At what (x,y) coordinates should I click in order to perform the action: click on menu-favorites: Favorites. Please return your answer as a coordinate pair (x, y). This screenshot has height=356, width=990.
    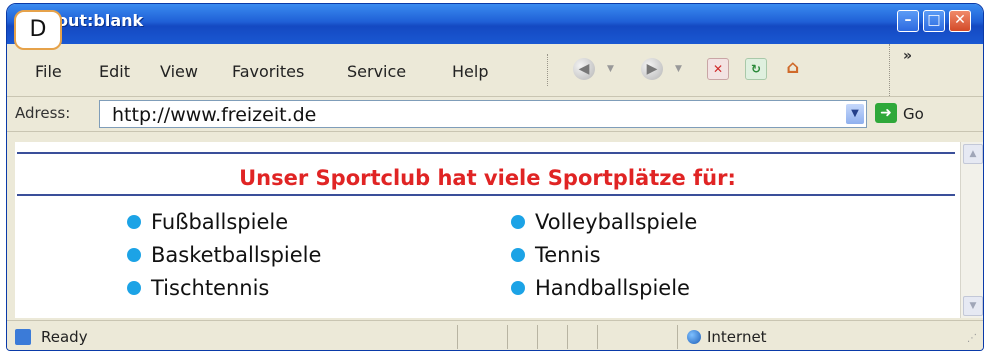
    Looking at the image, I should click on (268, 71).